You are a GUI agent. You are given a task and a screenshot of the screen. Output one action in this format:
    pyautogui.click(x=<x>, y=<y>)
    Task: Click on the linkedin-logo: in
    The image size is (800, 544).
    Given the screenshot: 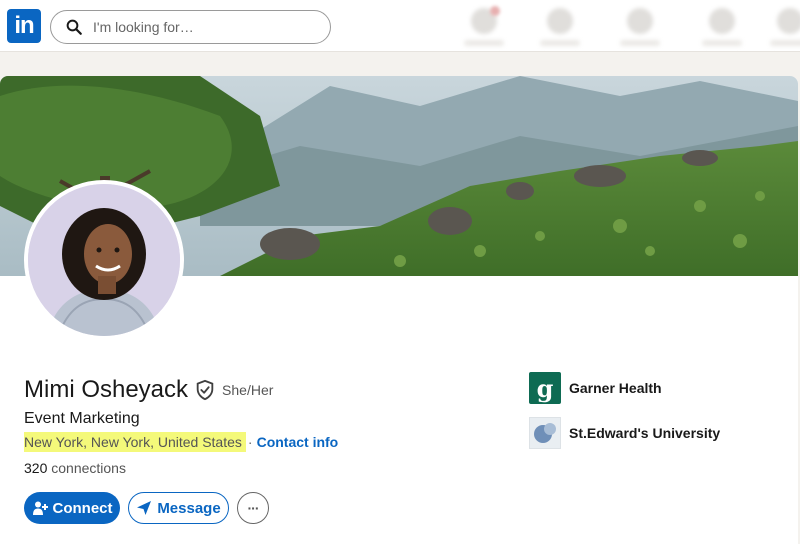 What is the action you would take?
    pyautogui.click(x=24, y=26)
    